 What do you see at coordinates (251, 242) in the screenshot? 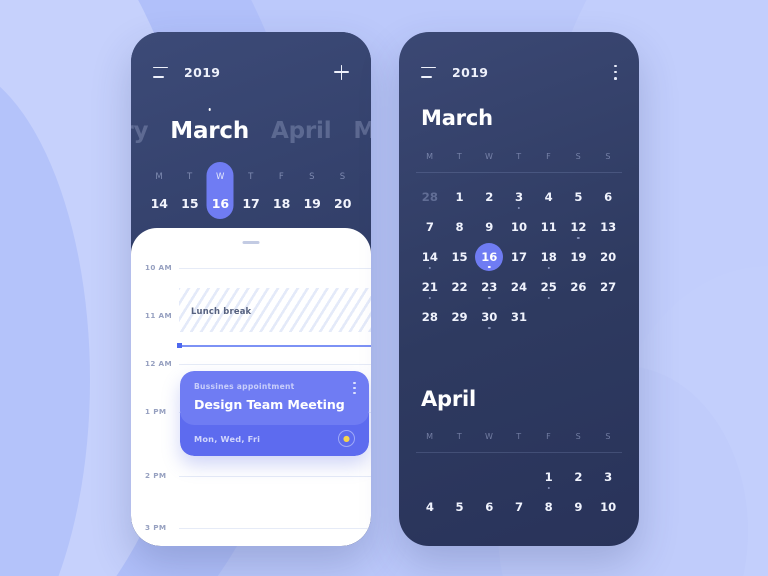
I see `sheet-drag-handle` at bounding box center [251, 242].